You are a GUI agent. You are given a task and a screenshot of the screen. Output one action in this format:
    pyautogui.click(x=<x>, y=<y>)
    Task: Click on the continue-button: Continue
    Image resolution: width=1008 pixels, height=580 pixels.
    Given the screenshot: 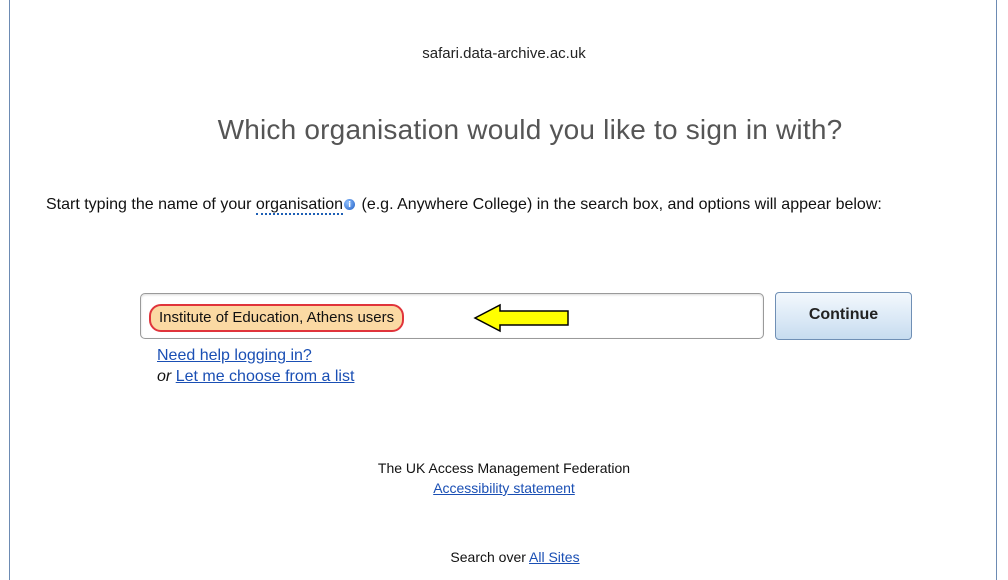 What is the action you would take?
    pyautogui.click(x=843, y=316)
    